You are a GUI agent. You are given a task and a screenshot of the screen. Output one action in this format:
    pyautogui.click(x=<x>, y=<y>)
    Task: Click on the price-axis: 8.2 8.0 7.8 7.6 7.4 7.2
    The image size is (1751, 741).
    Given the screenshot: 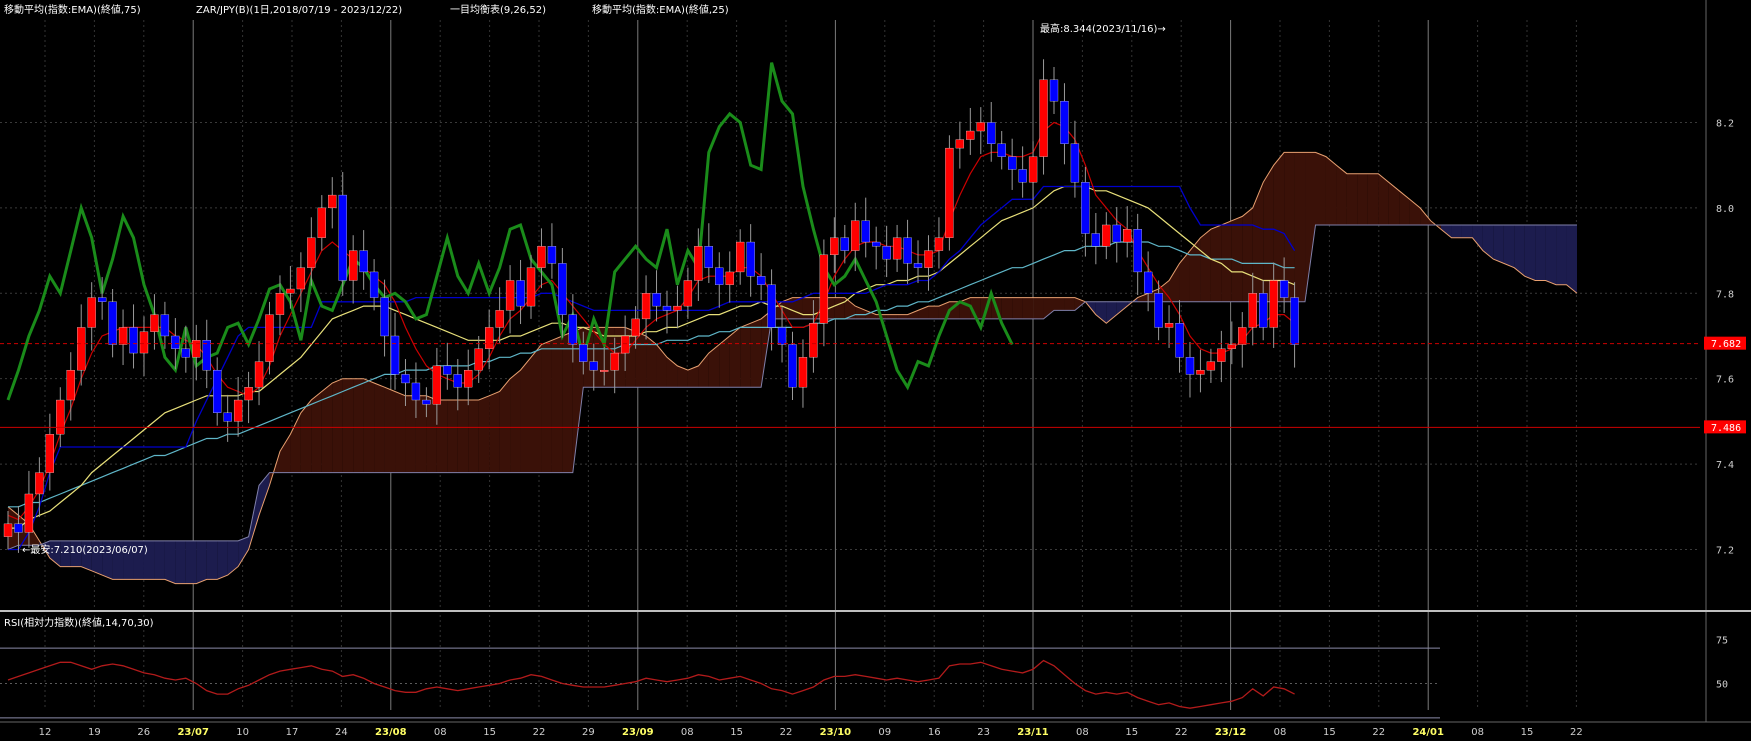 What is the action you would take?
    pyautogui.click(x=1719, y=361)
    